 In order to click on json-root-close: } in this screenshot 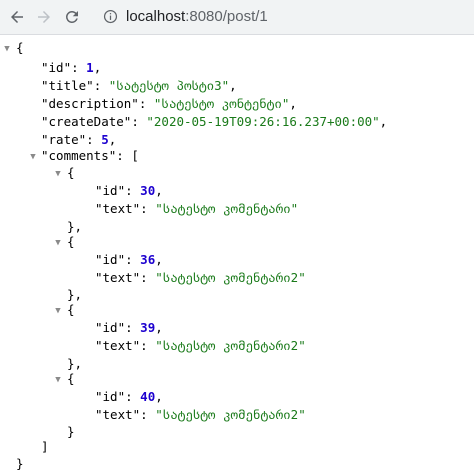, I will do `click(20, 463)`.